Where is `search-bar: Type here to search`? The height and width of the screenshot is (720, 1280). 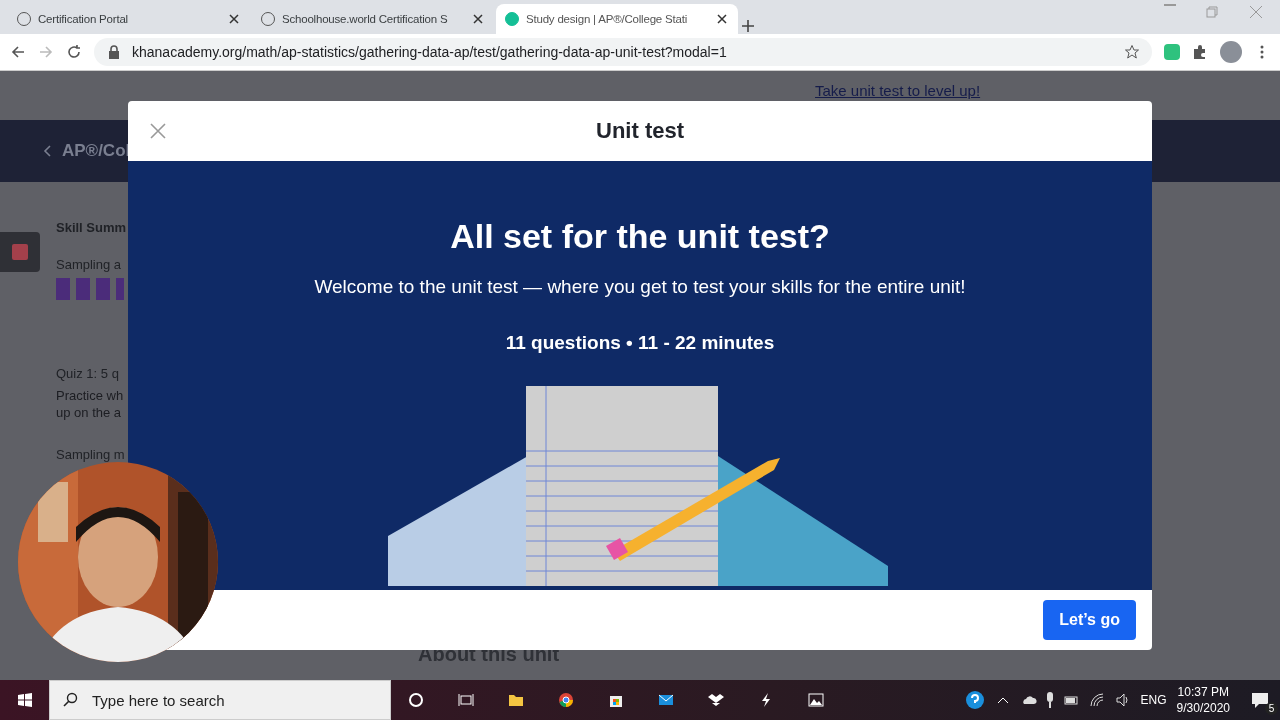 search-bar: Type here to search is located at coordinates (220, 700).